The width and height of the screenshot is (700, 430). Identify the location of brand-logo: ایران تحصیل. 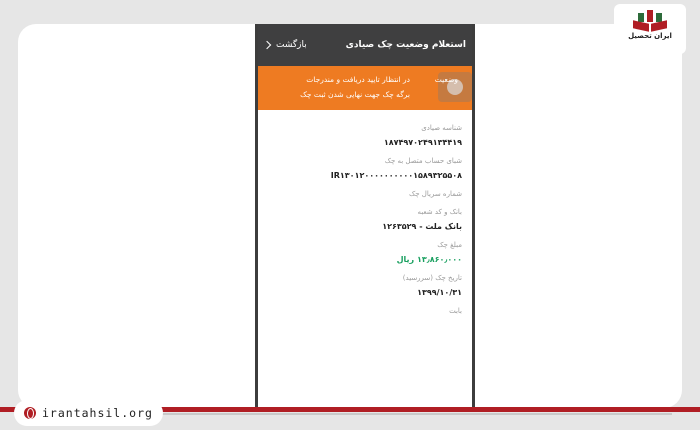
(650, 29).